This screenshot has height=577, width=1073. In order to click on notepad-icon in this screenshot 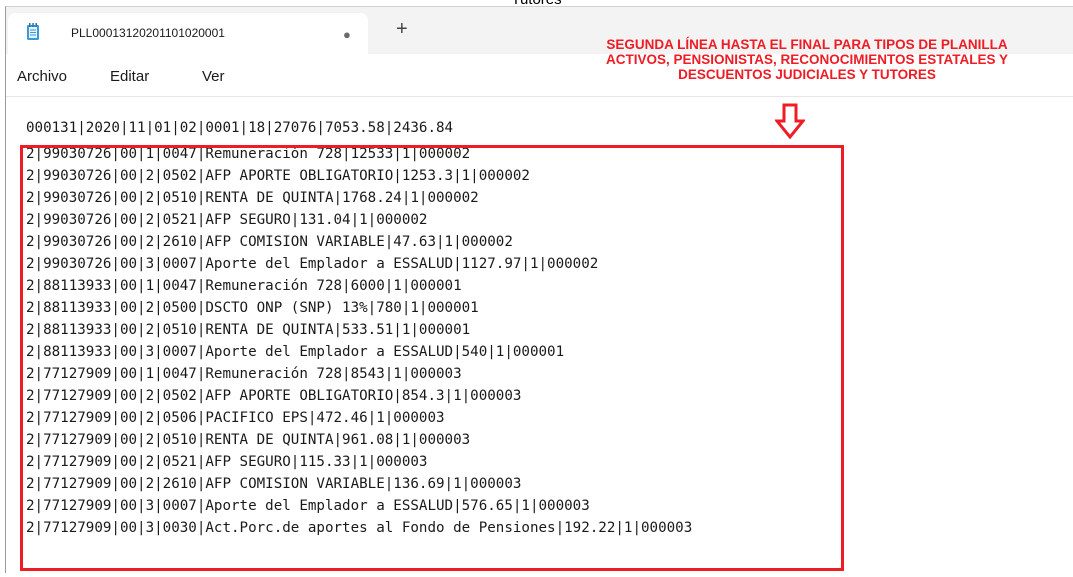, I will do `click(33, 31)`.